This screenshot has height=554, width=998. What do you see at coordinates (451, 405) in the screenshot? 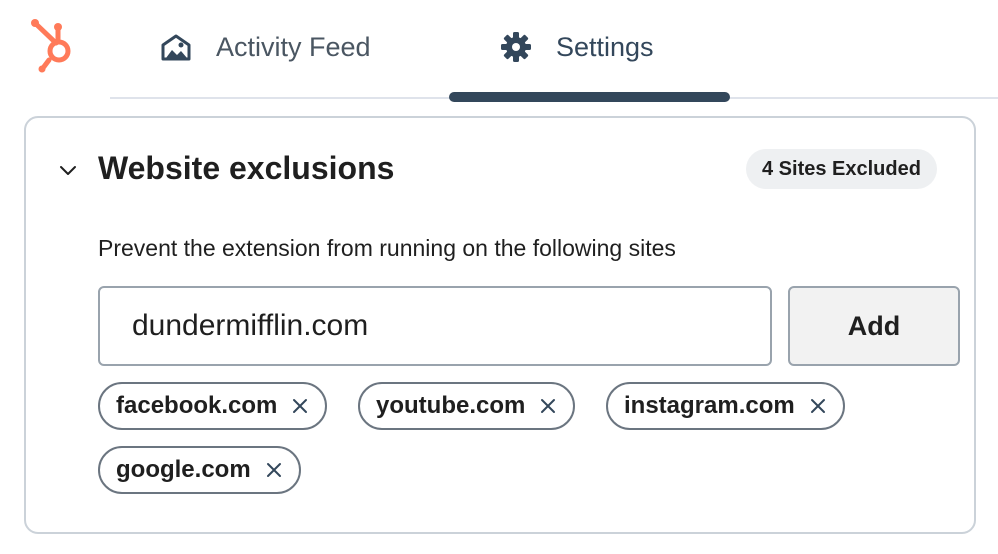
I see `site-tag-label: youtube.com` at bounding box center [451, 405].